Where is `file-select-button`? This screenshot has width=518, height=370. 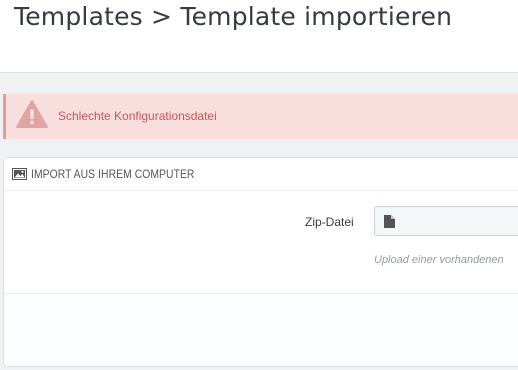 file-select-button is located at coordinates (389, 221).